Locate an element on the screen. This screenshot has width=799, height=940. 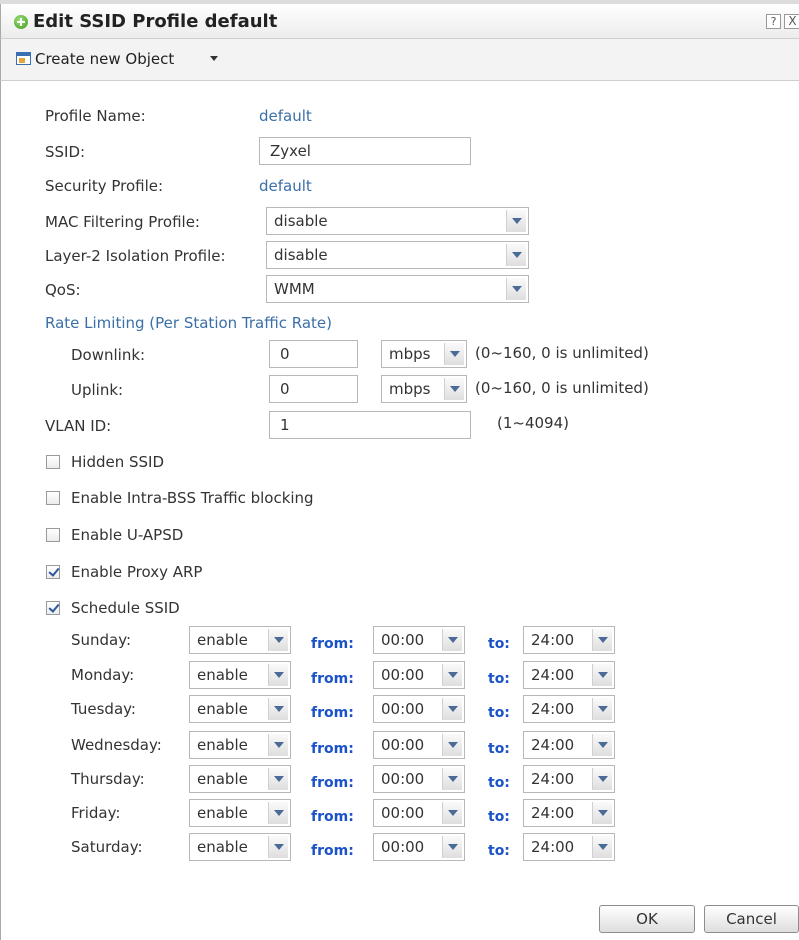
qos-select: WMM is located at coordinates (397, 289).